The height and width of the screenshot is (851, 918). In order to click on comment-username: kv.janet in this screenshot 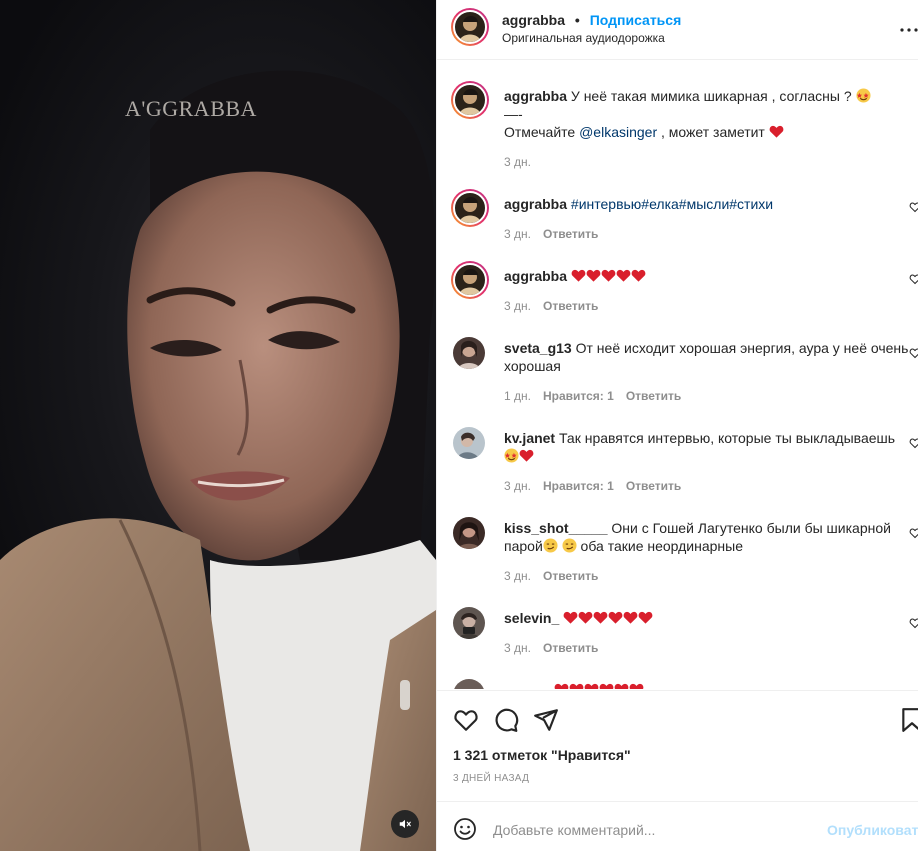, I will do `click(529, 438)`.